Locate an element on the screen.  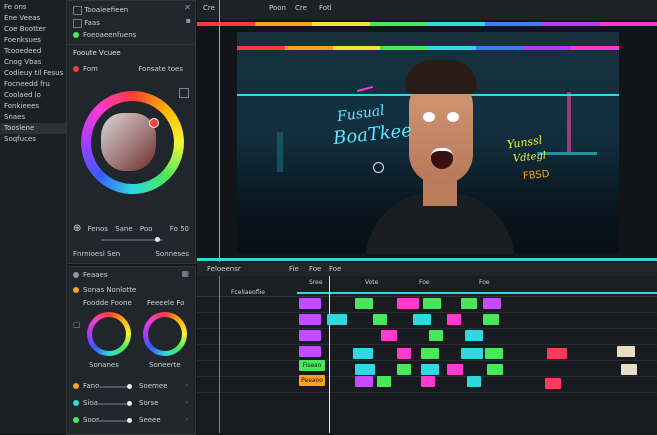
media-list-item: Tooslene is located at coordinates (33, 128).